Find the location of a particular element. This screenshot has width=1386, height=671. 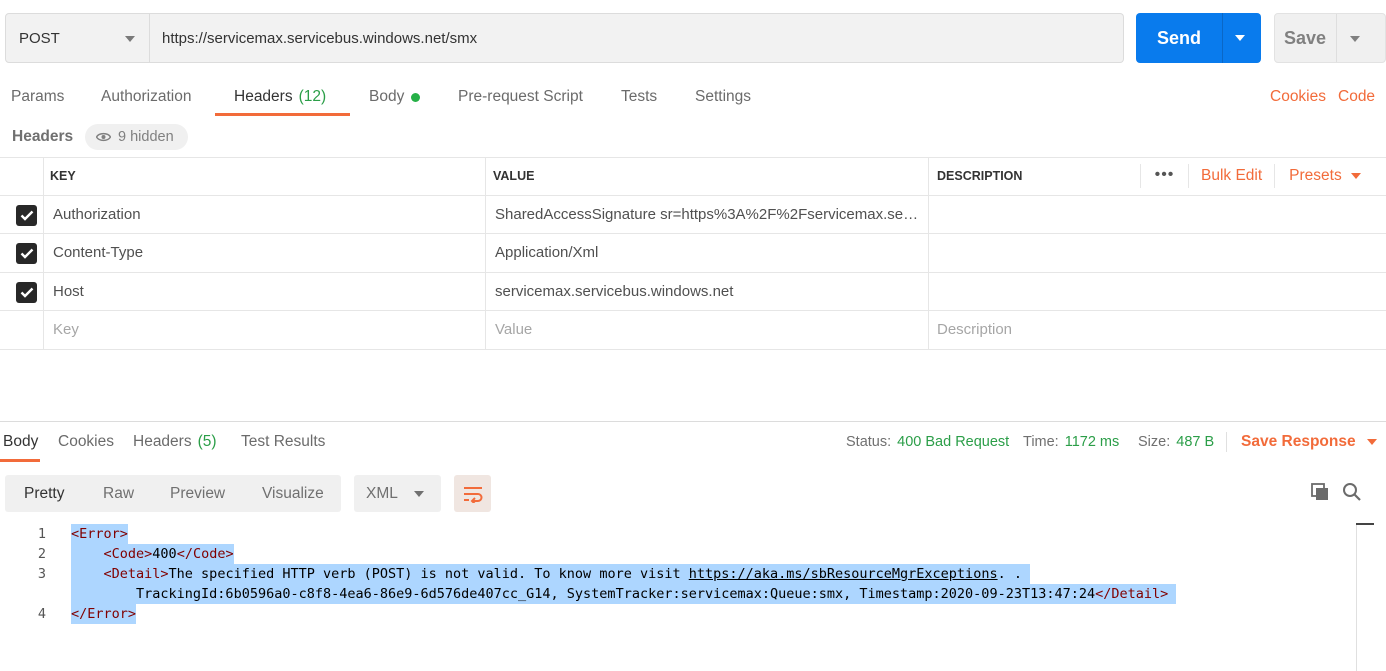

copy-icon is located at coordinates (1319, 491).